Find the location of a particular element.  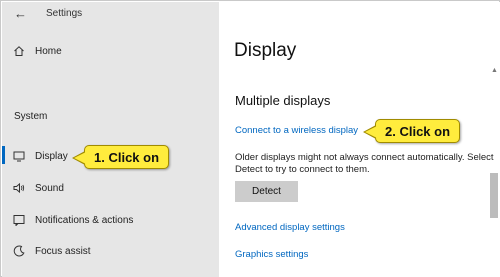

callout-text: 2. Click on is located at coordinates (418, 131).